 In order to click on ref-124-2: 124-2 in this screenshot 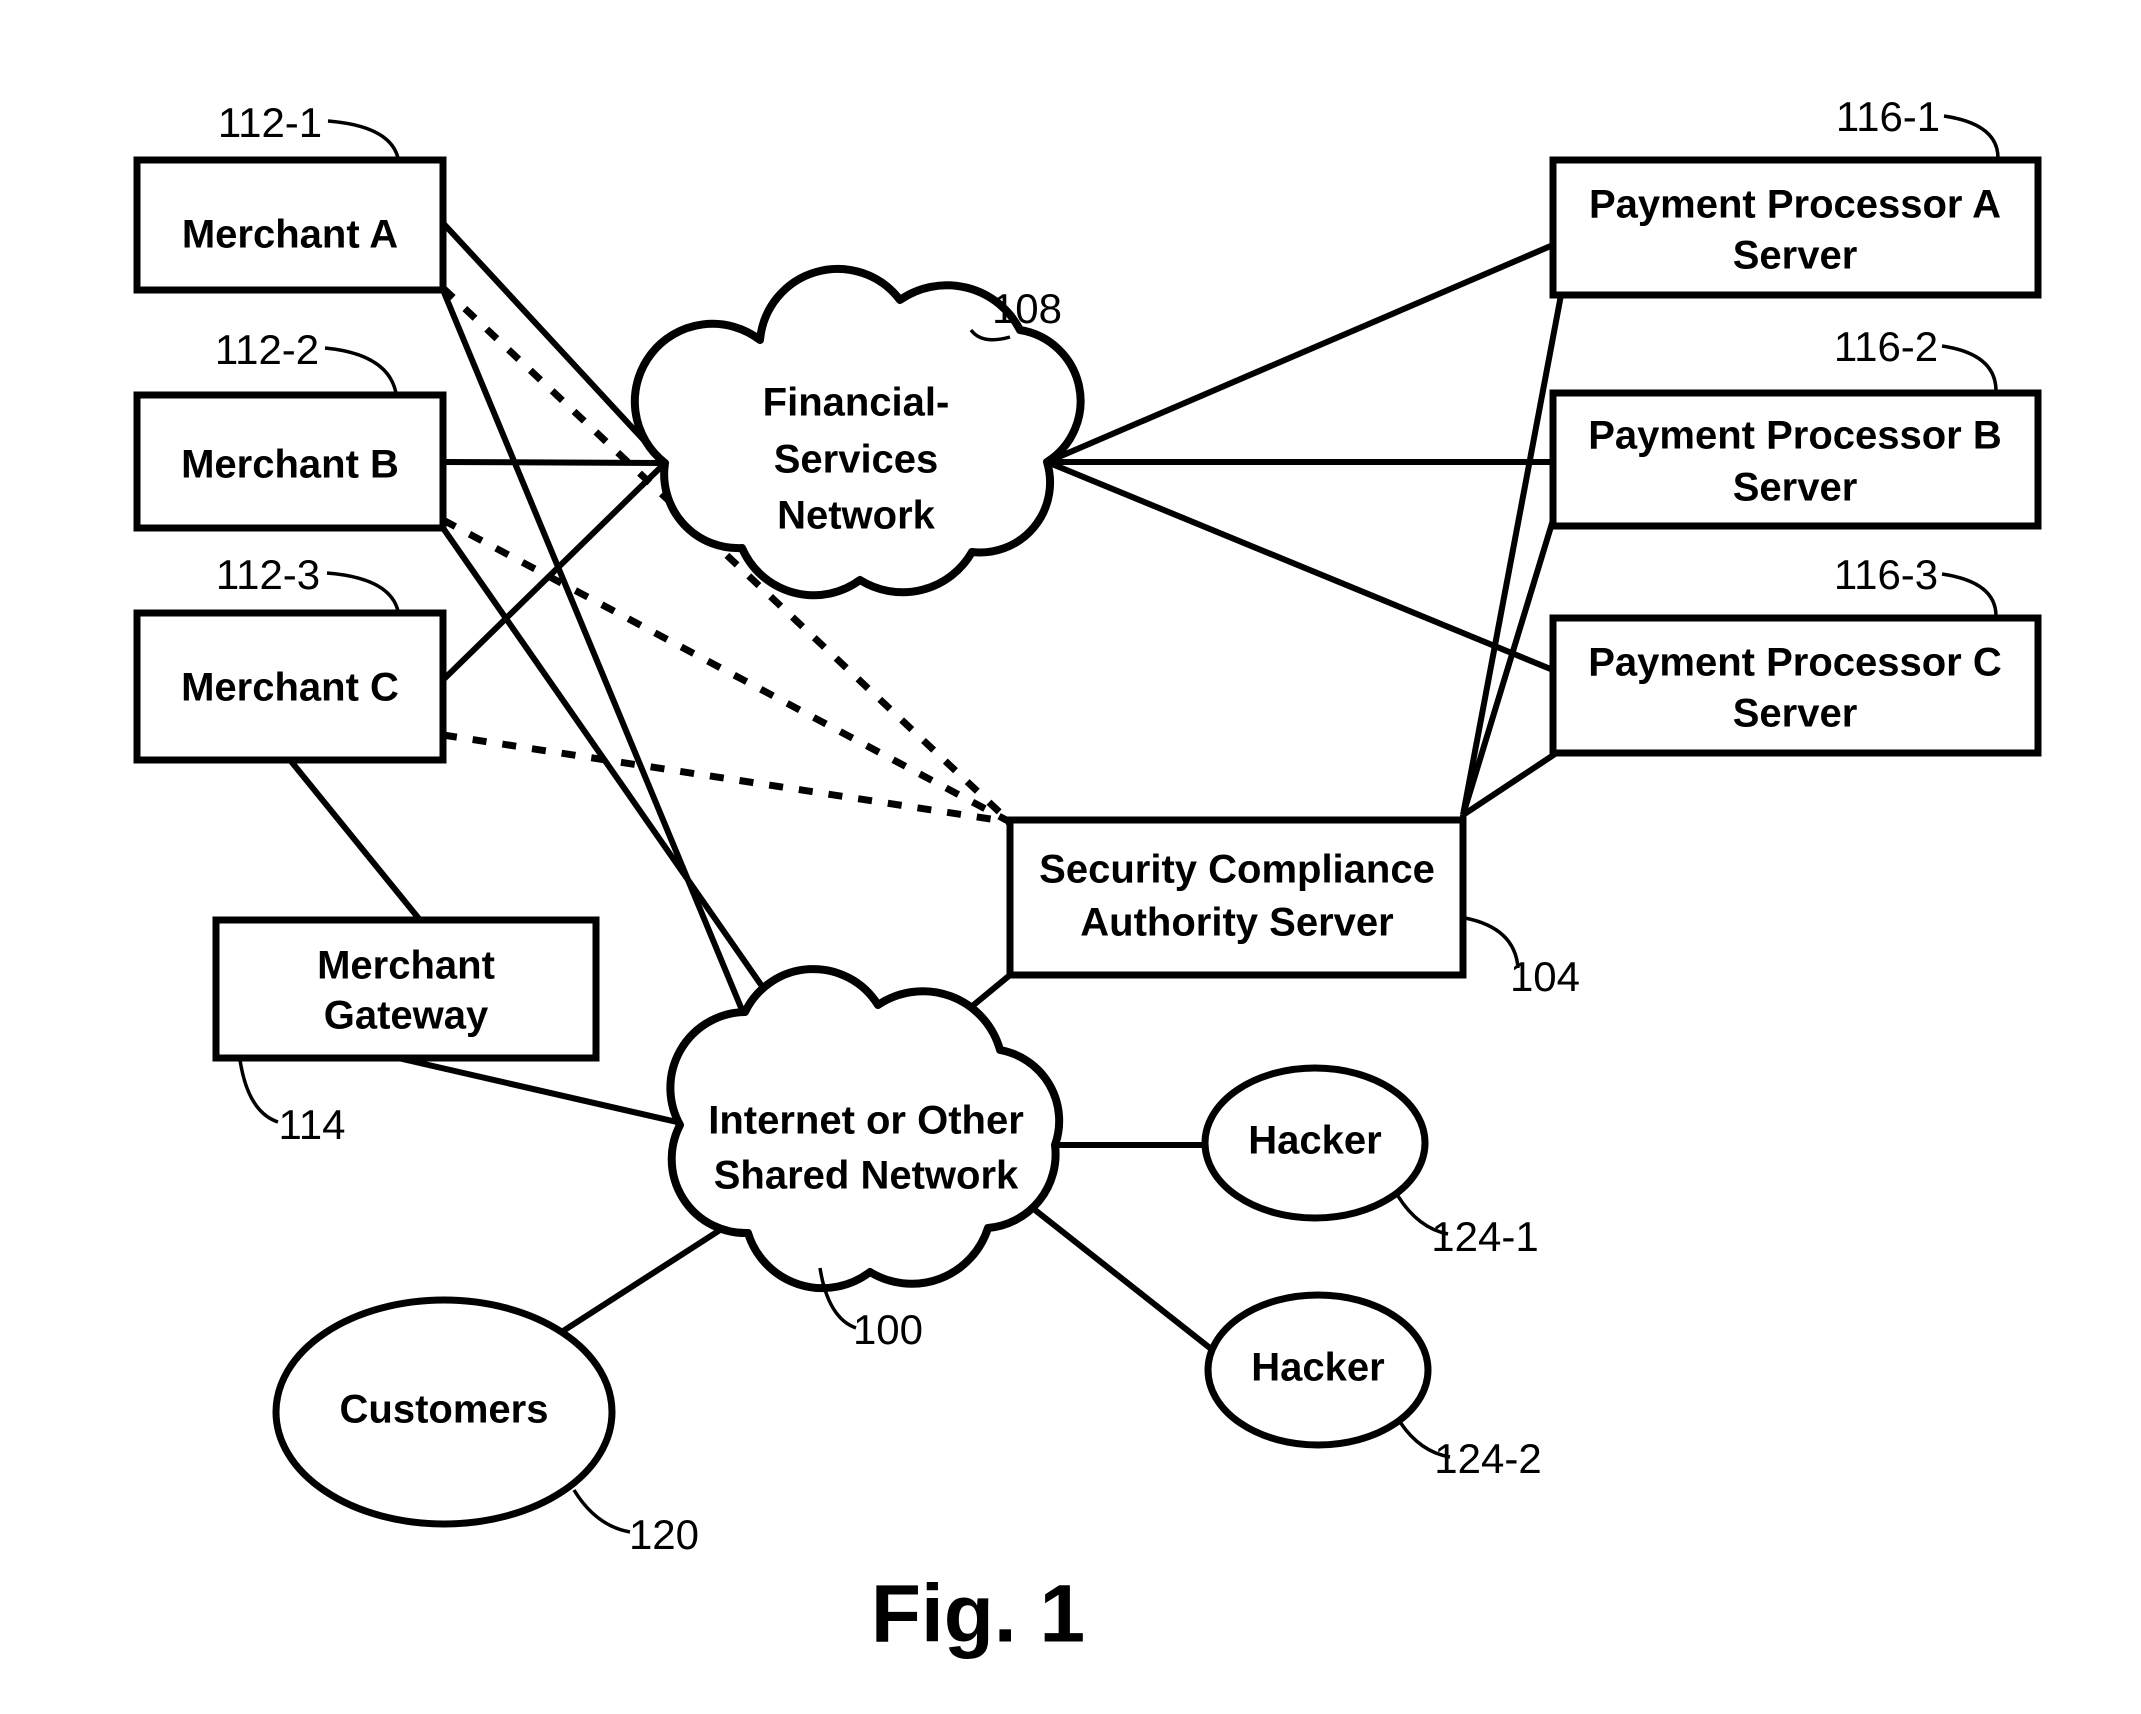, I will do `click(1470, 1451)`.